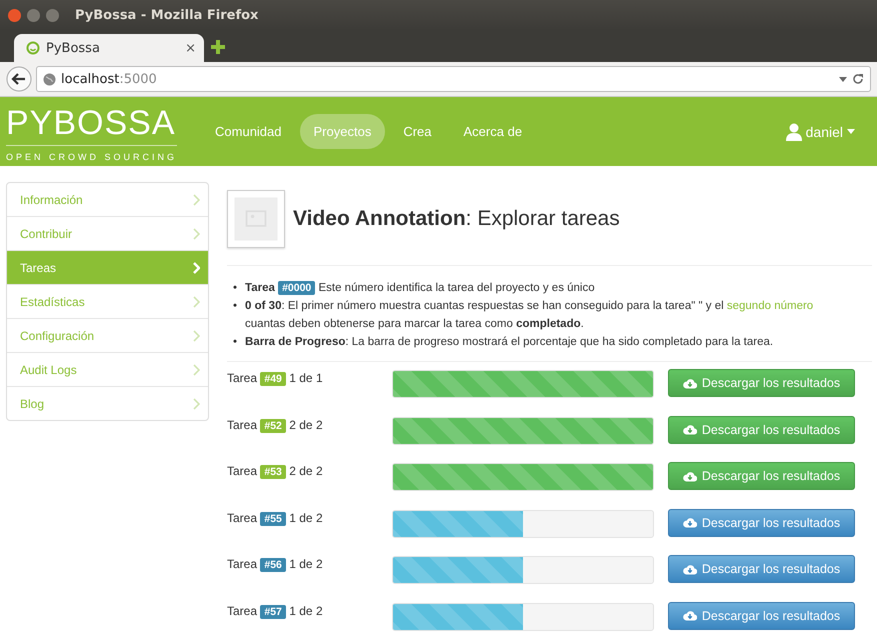 This screenshot has height=638, width=877. I want to click on task-id-badge: #56, so click(273, 565).